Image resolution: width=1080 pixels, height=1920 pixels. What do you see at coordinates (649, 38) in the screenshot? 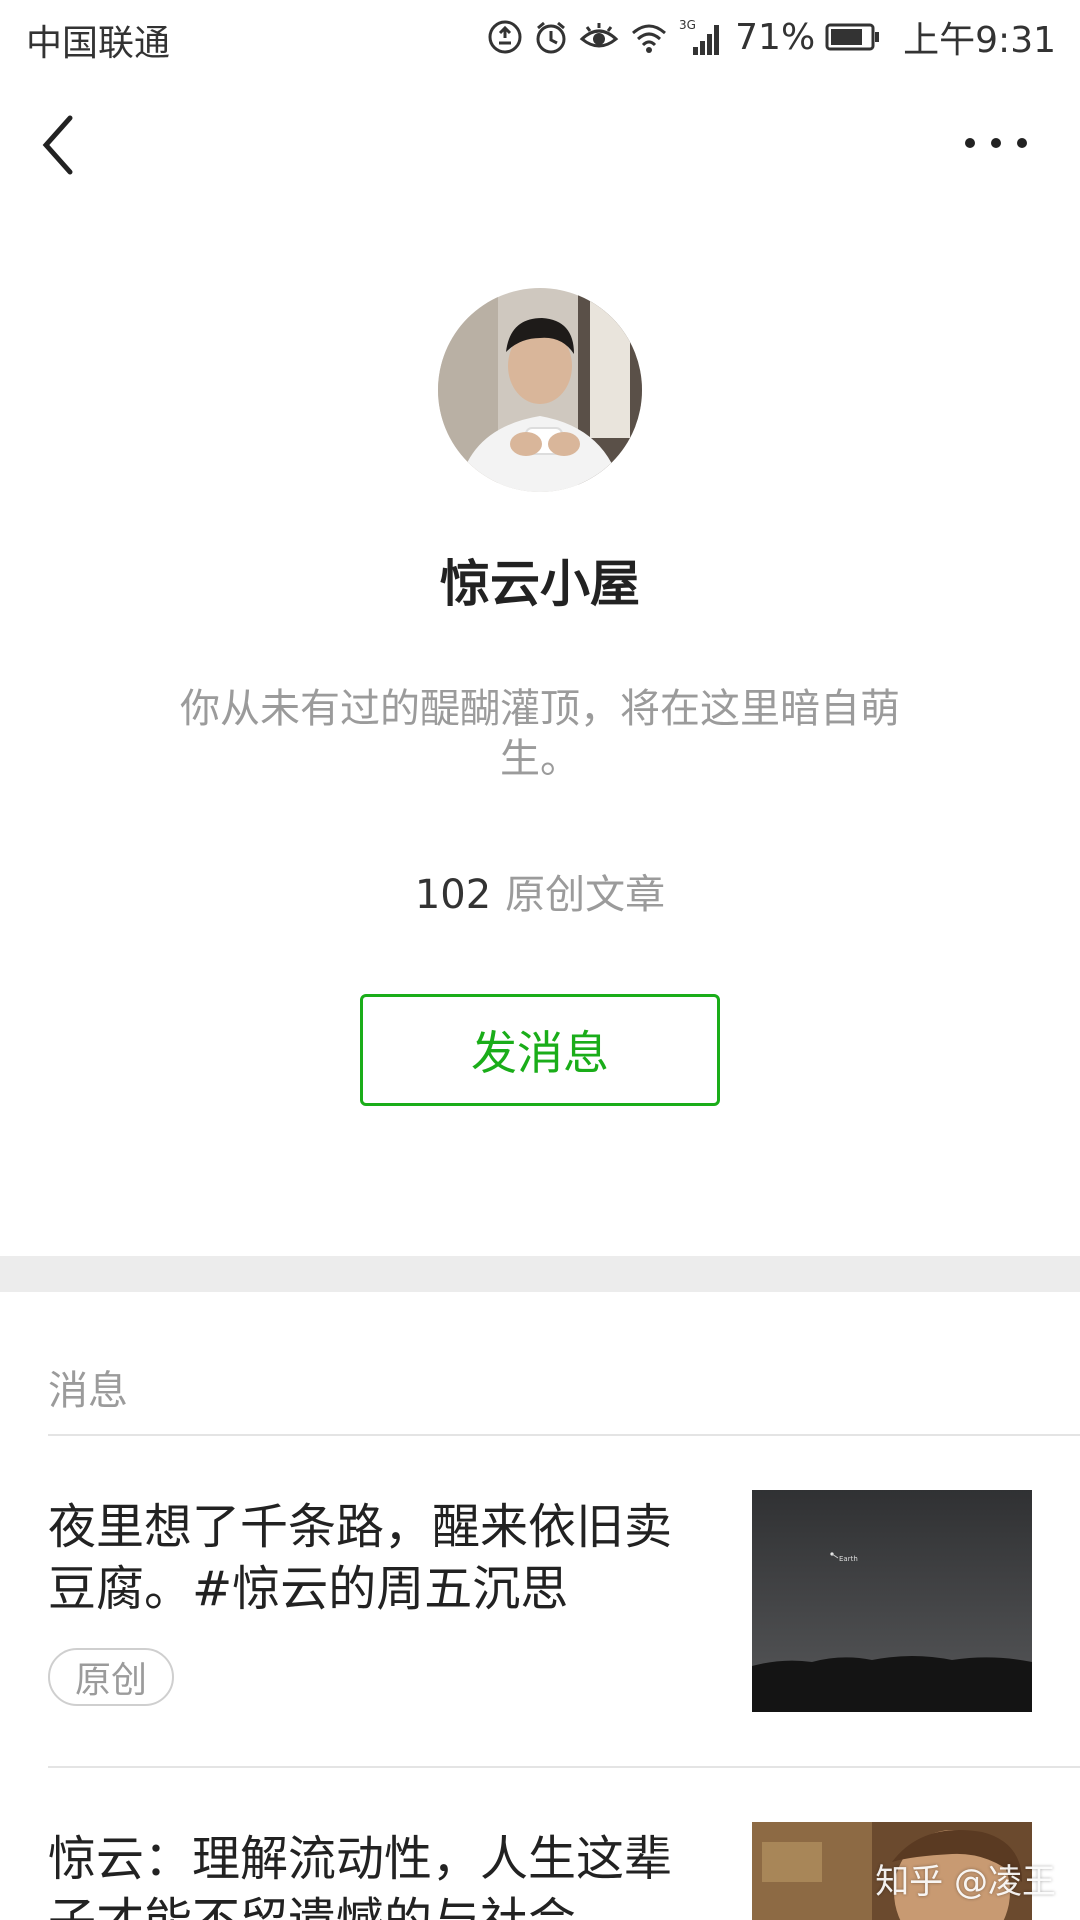
I see `wifi-icon` at bounding box center [649, 38].